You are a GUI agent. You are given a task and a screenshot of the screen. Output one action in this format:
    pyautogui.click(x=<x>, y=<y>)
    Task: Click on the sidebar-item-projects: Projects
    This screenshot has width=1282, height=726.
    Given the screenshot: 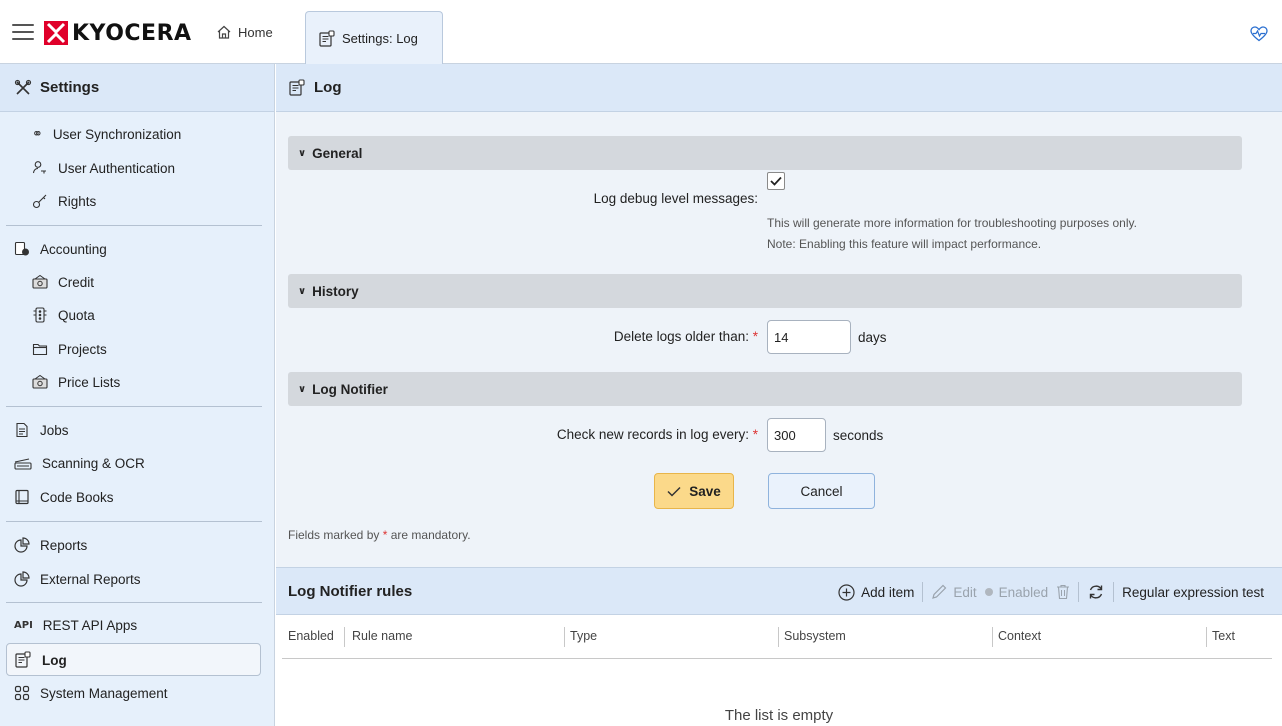 What is the action you would take?
    pyautogui.click(x=69, y=349)
    